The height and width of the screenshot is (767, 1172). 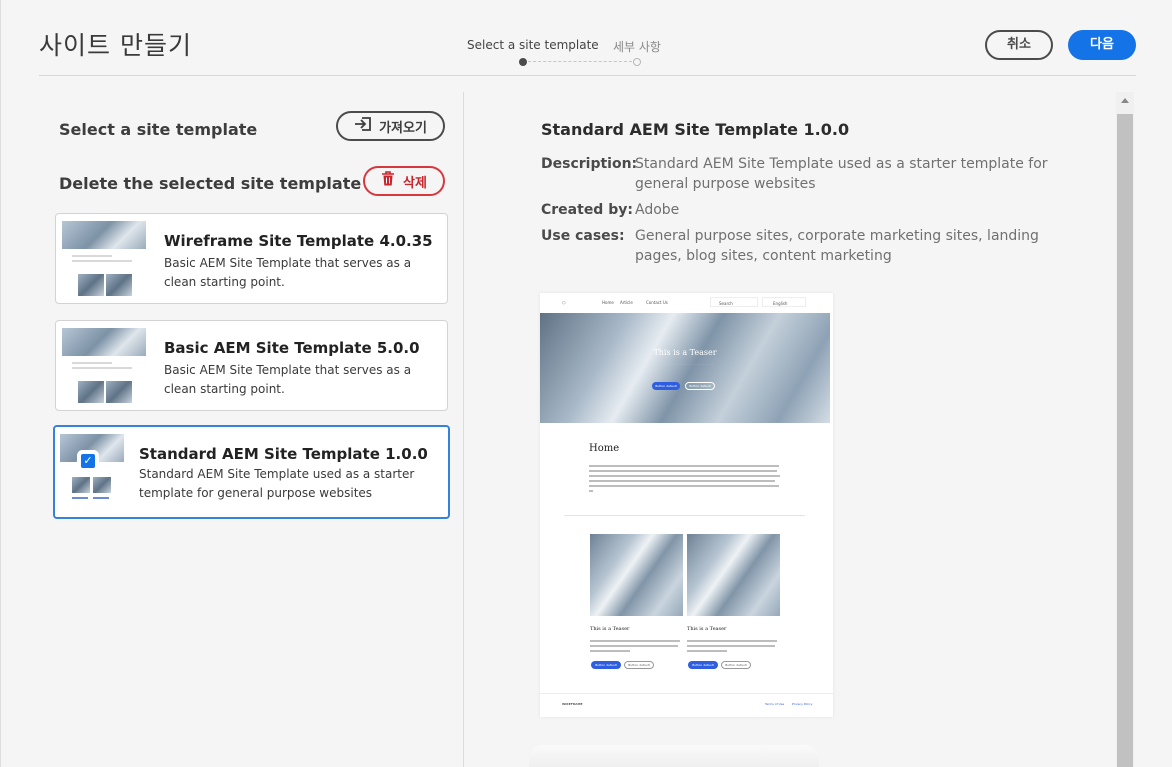 What do you see at coordinates (572, 704) in the screenshot?
I see `preview-footer-brand: WIREFRAME` at bounding box center [572, 704].